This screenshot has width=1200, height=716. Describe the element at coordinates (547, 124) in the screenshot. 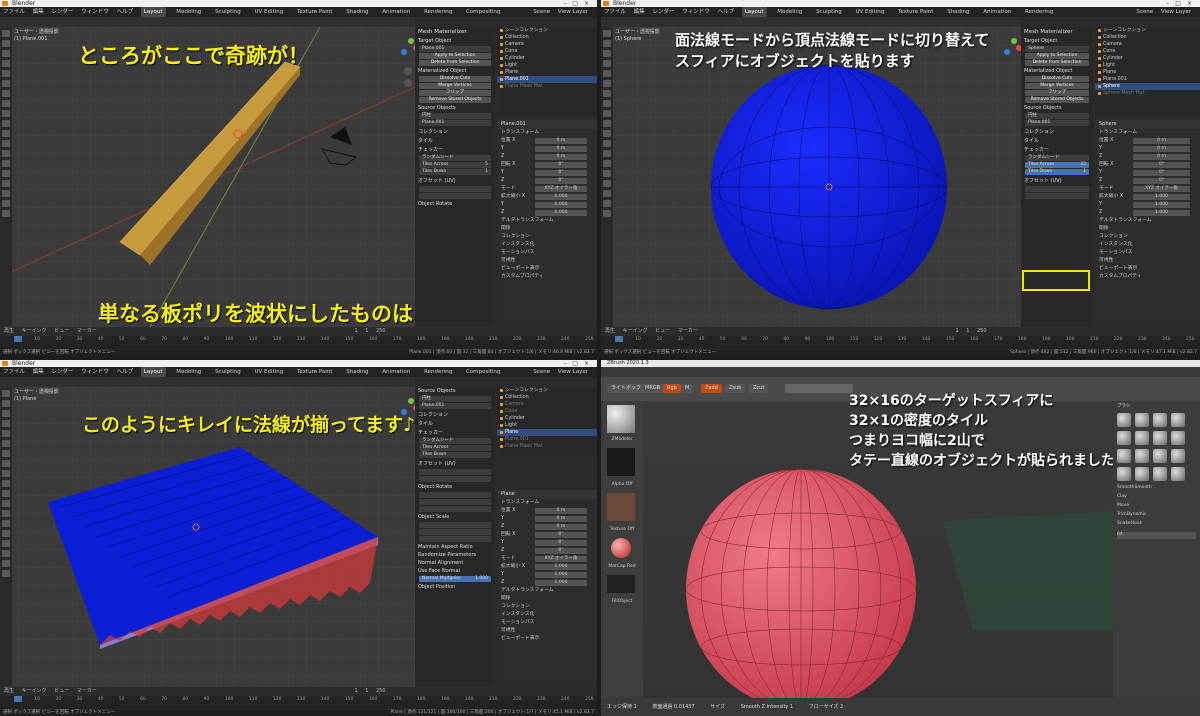

I see `properties-object-name: Plane.001` at that location.